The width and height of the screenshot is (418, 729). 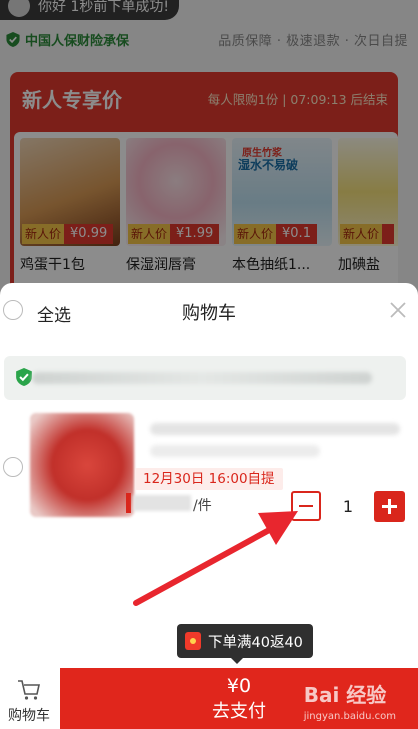 I want to click on store-notice, so click(x=205, y=378).